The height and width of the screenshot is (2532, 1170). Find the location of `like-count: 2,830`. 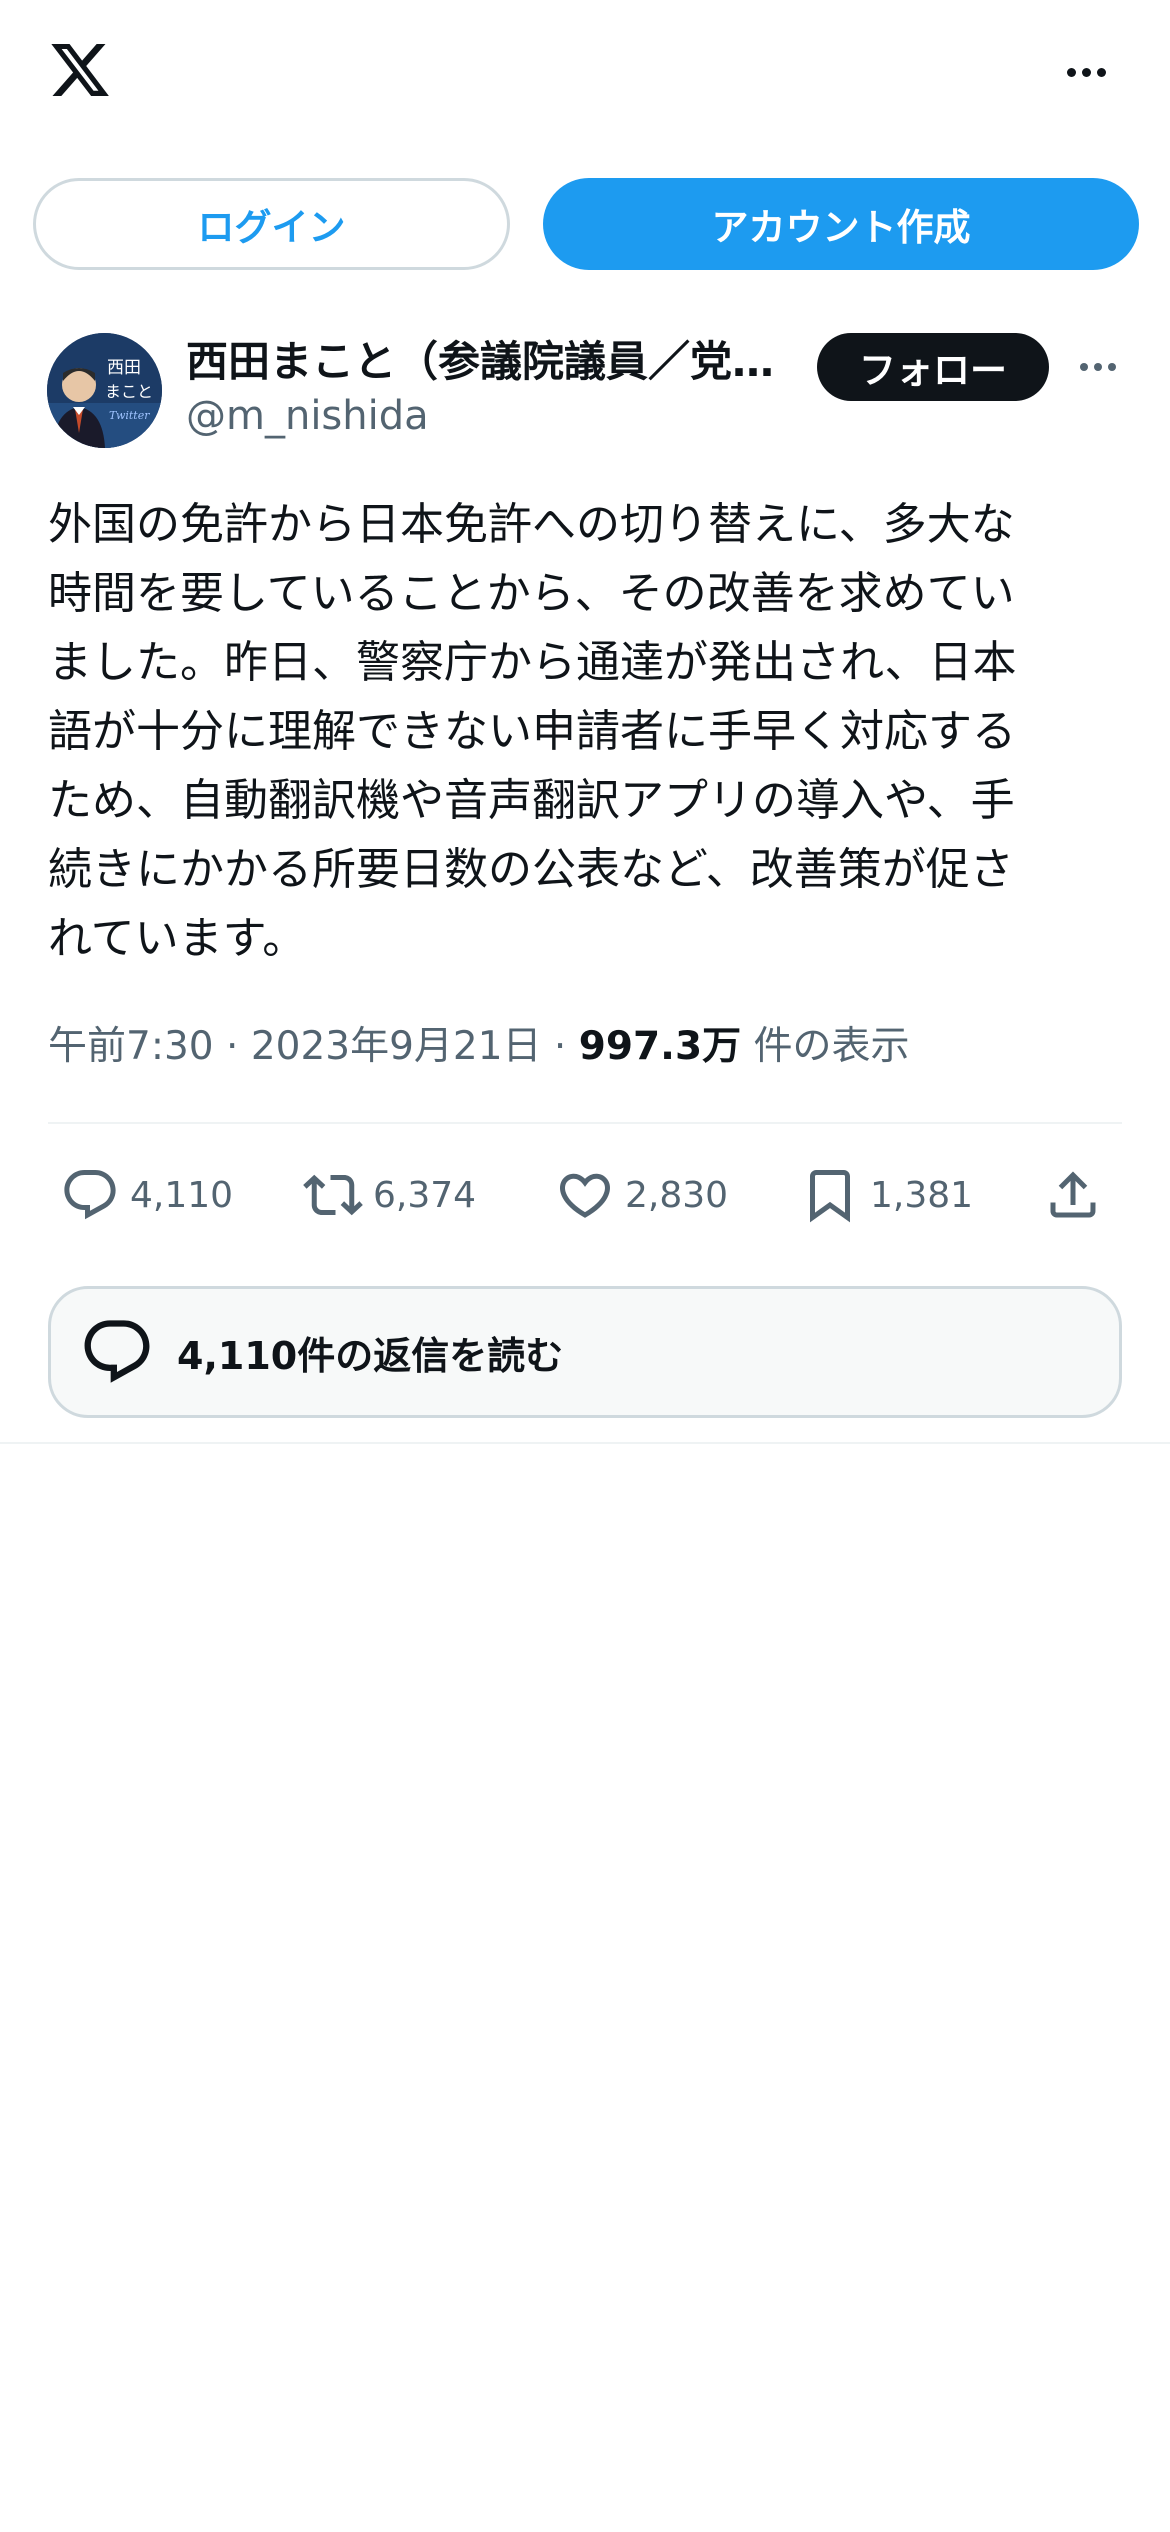

like-count: 2,830 is located at coordinates (677, 1195).